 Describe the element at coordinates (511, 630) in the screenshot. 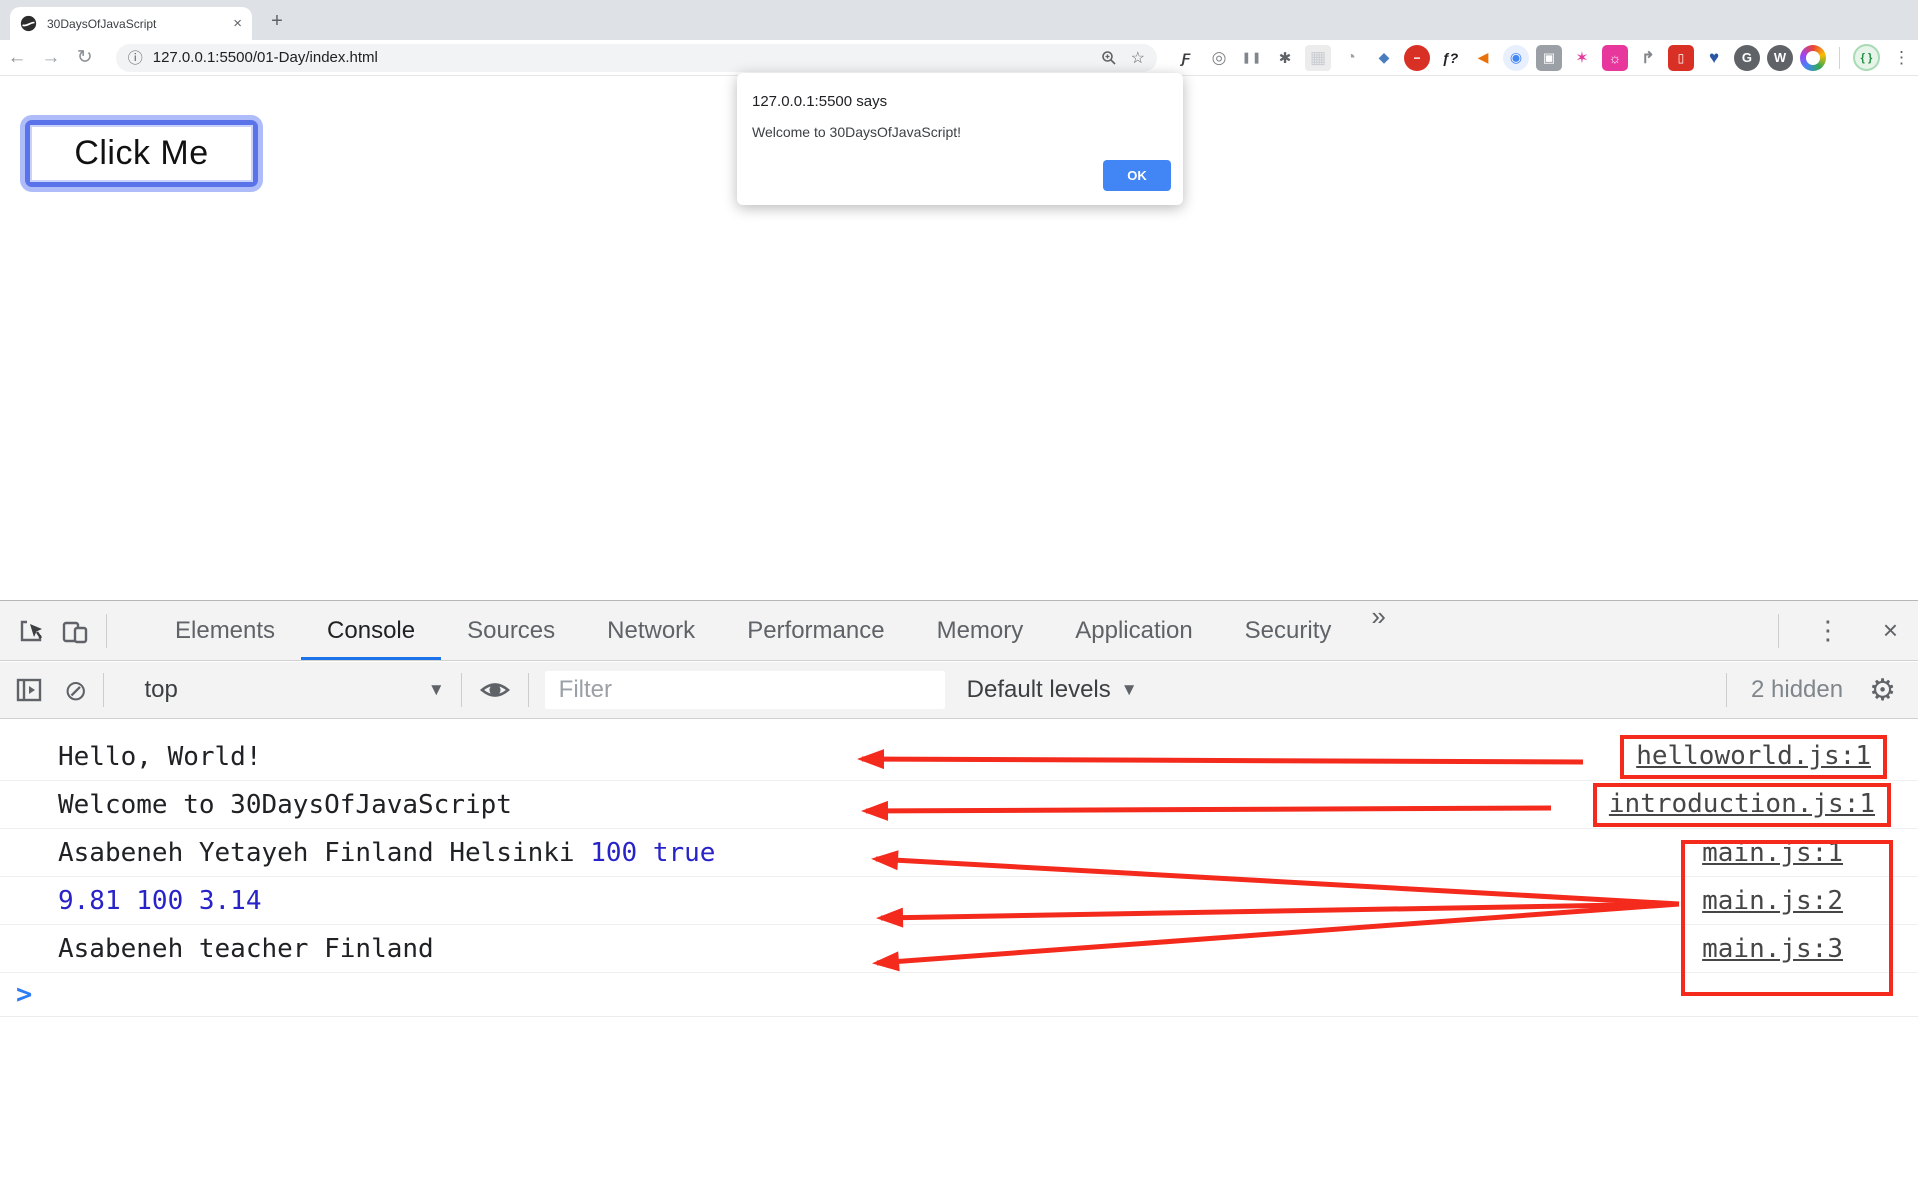

I see `tab-sources: Sources` at that location.